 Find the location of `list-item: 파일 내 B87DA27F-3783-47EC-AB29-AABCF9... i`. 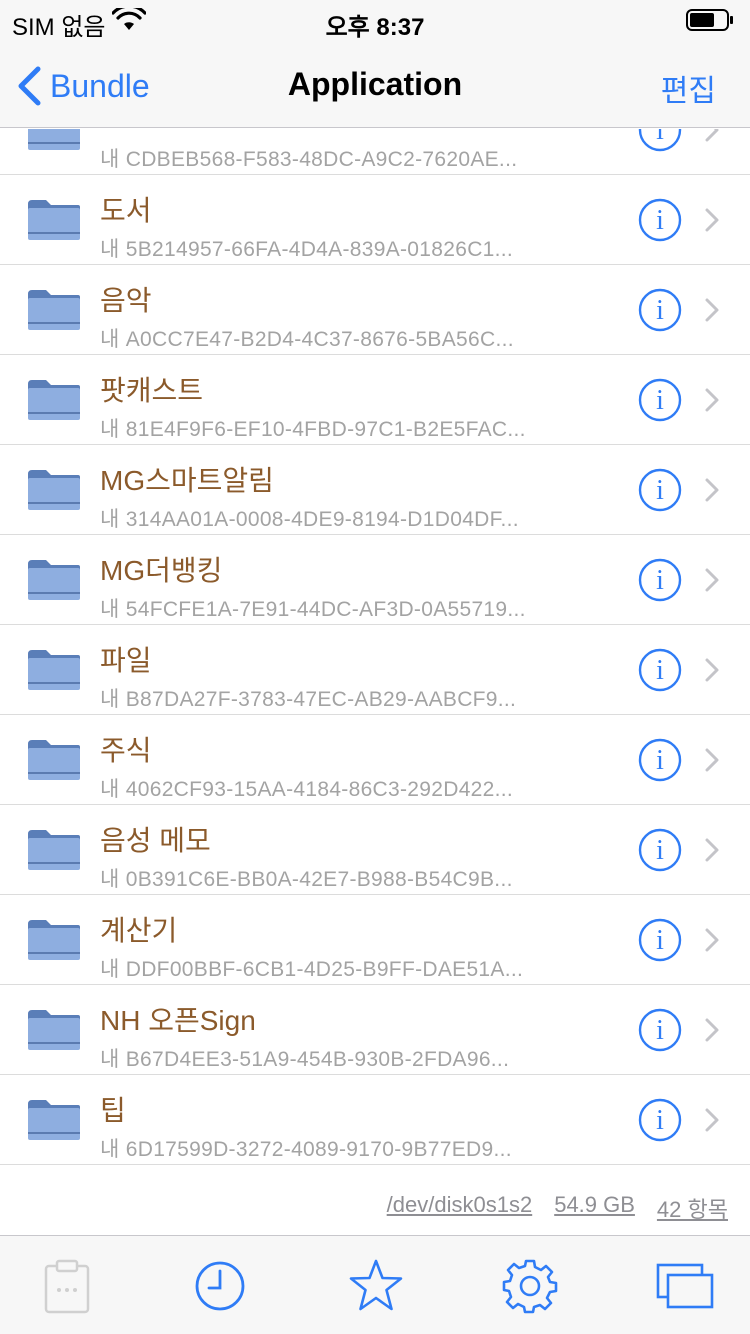

list-item: 파일 내 B87DA27F-3783-47EC-AB29-AABCF9... i is located at coordinates (375, 670).